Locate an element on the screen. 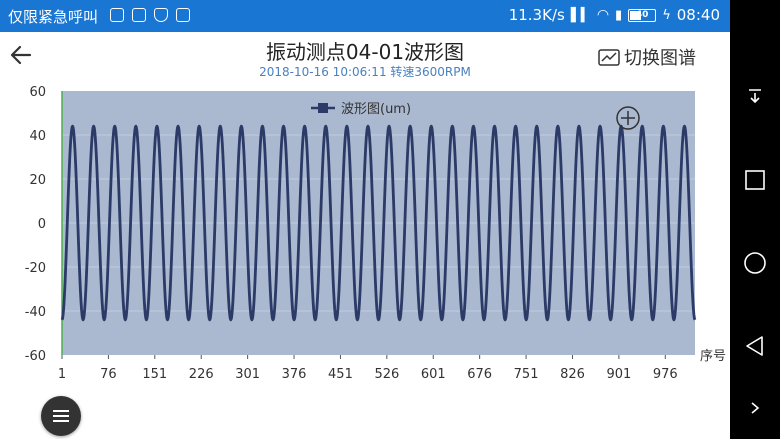 The width and height of the screenshot is (780, 439). status-bar: 仅限紧急呼叫 11.3K/s ▌▍ ◠ ▮ 40 ϟ 08:40 is located at coordinates (365, 16).